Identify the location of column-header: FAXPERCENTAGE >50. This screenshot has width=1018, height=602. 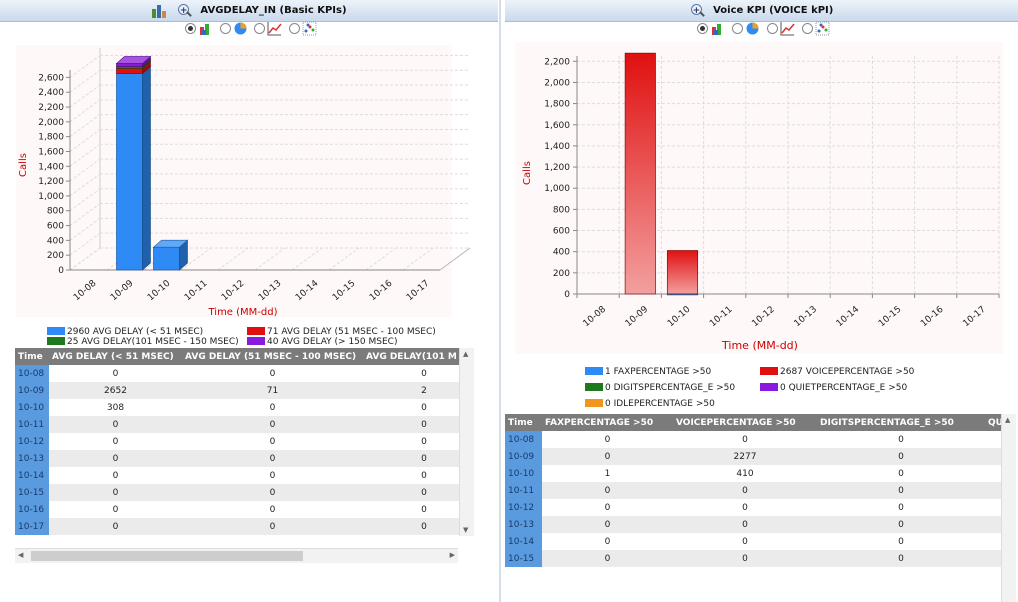
(607, 422).